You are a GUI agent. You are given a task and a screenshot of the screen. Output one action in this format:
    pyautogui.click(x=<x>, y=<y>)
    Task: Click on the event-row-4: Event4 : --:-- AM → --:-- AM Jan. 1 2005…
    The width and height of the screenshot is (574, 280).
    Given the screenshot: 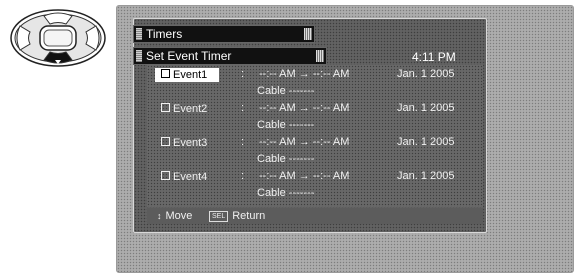 What is the action you would take?
    pyautogui.click(x=315, y=187)
    